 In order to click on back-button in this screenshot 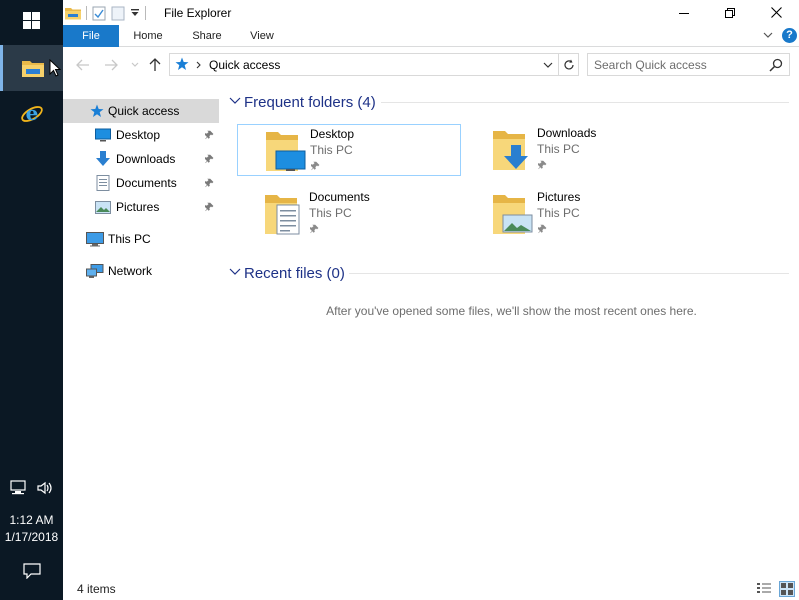, I will do `click(83, 65)`.